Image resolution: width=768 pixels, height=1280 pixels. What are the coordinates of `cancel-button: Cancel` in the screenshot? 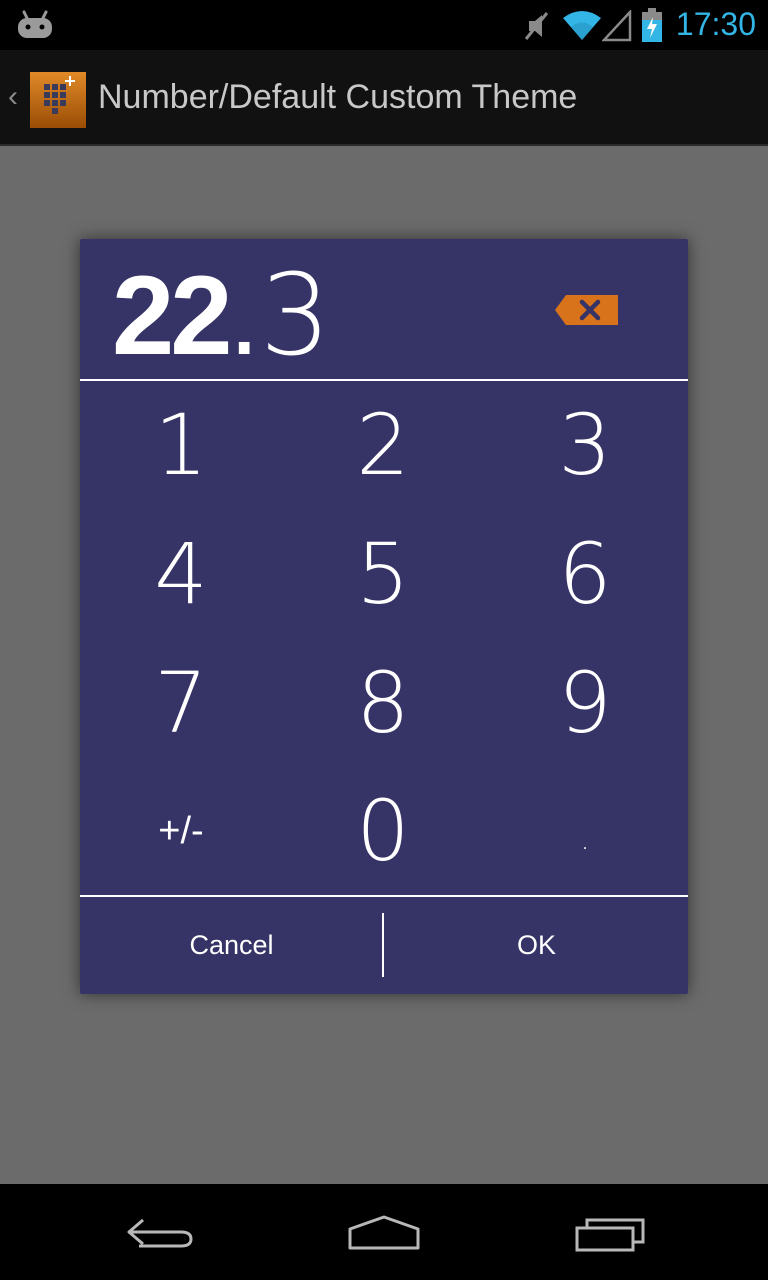 It's located at (231, 945).